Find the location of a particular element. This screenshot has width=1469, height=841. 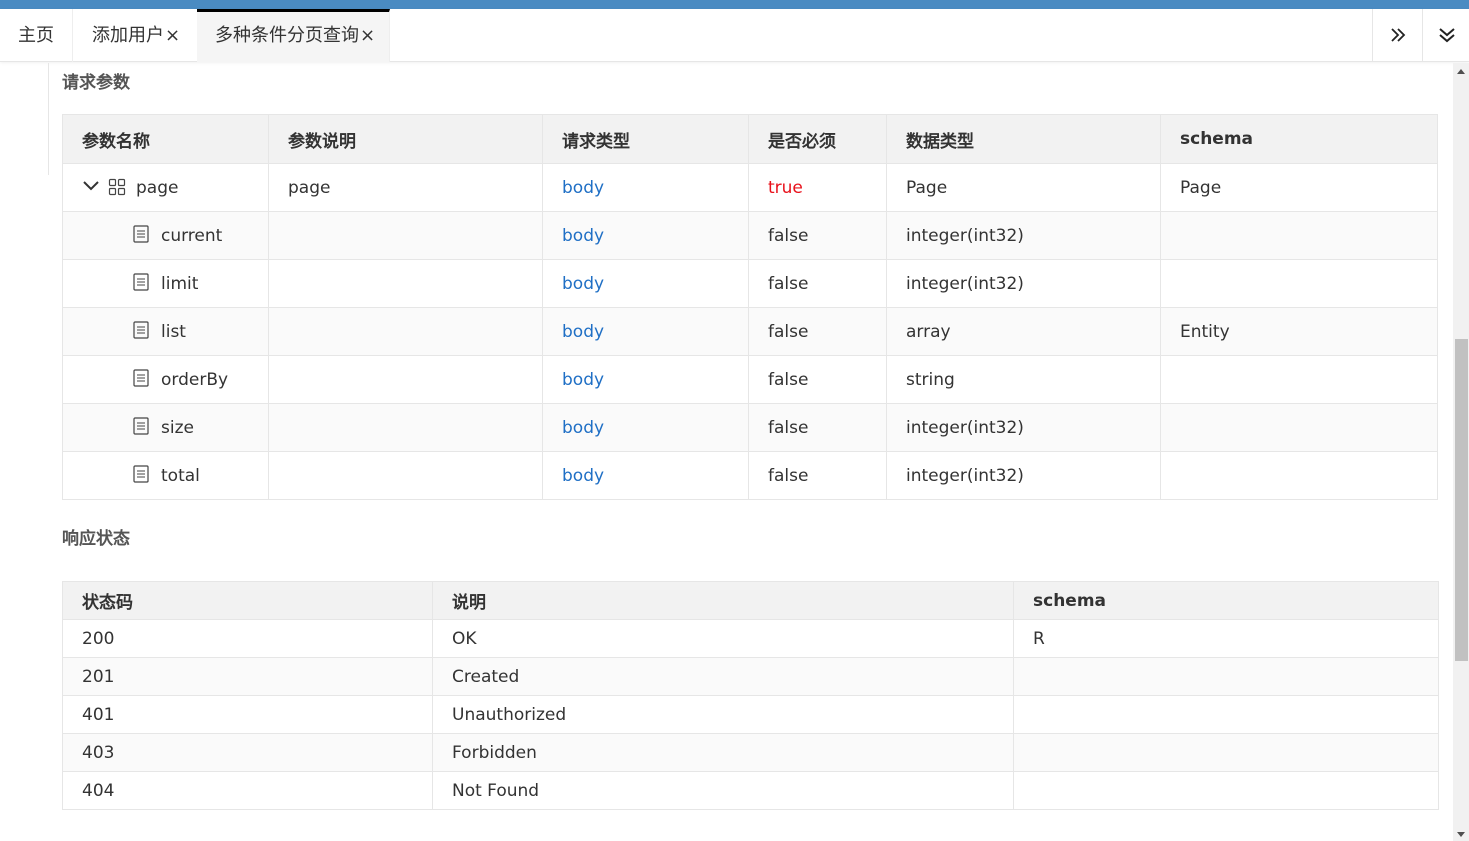

status-code: 401 is located at coordinates (247, 714).